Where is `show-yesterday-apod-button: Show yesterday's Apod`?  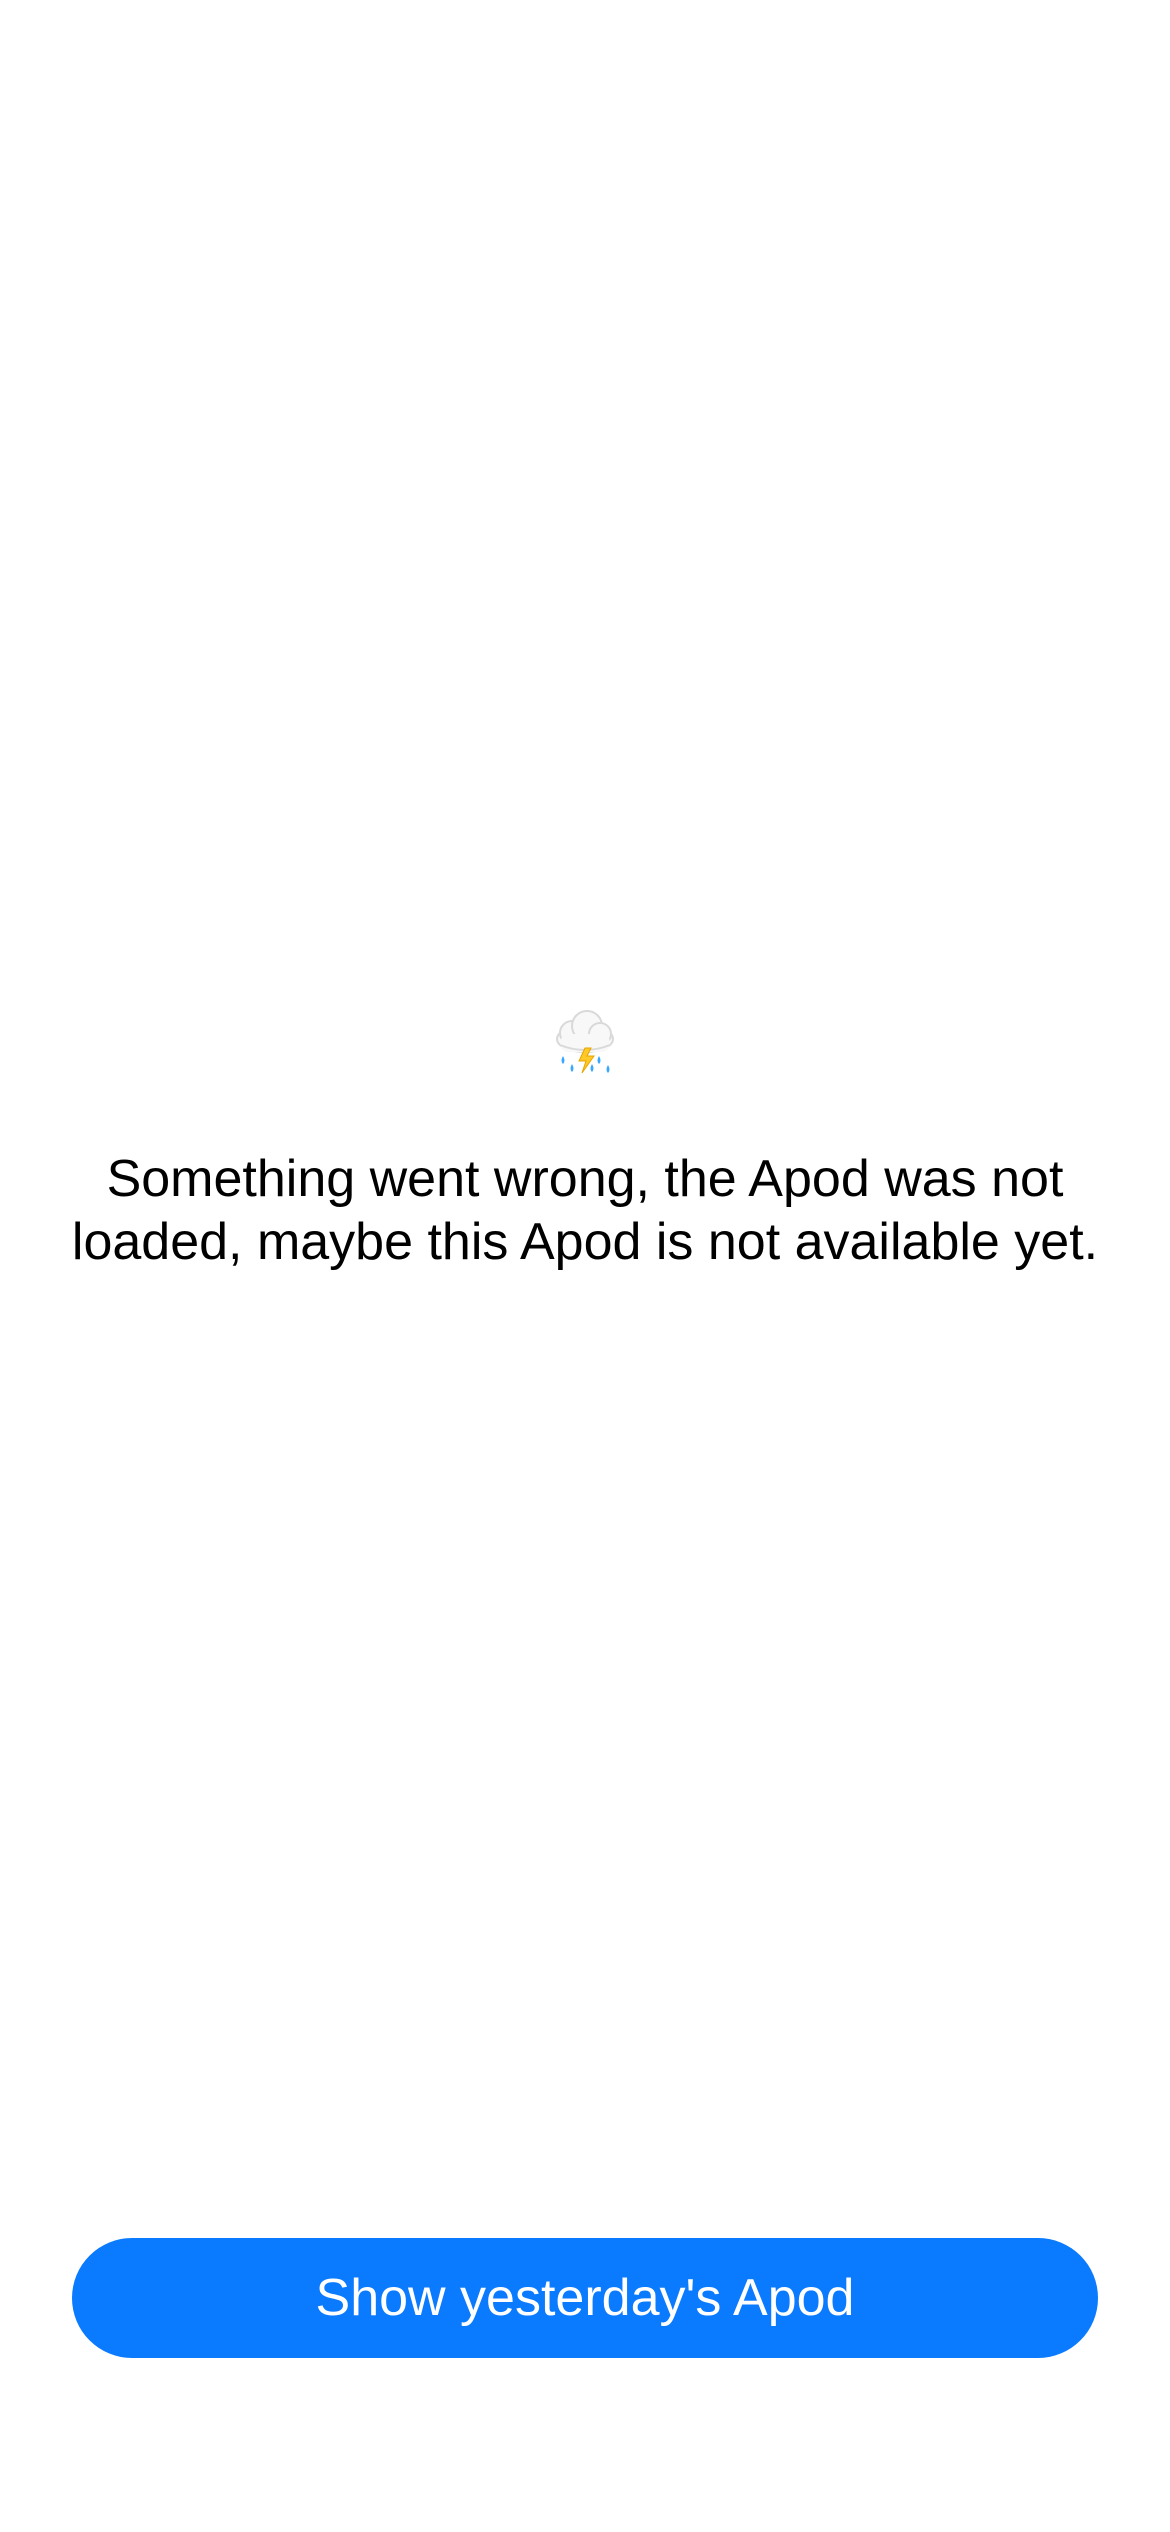 show-yesterday-apod-button: Show yesterday's Apod is located at coordinates (585, 2298).